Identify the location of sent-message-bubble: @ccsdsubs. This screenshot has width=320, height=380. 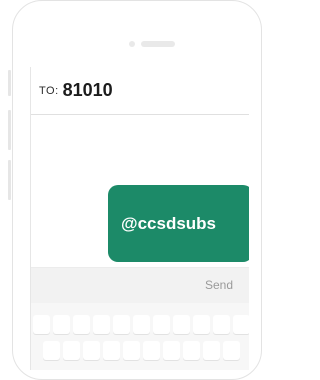
(178, 223).